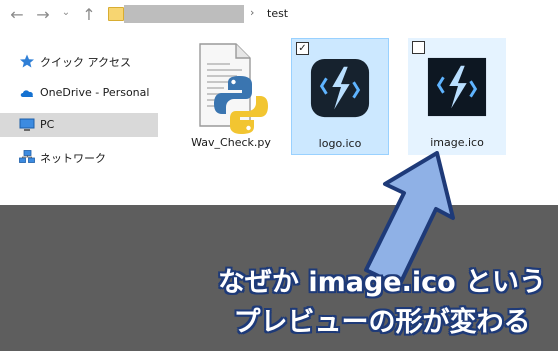  Describe the element at coordinates (382, 282) in the screenshot. I see `annotation-caption-line-1: なぜか image.ico という` at that location.